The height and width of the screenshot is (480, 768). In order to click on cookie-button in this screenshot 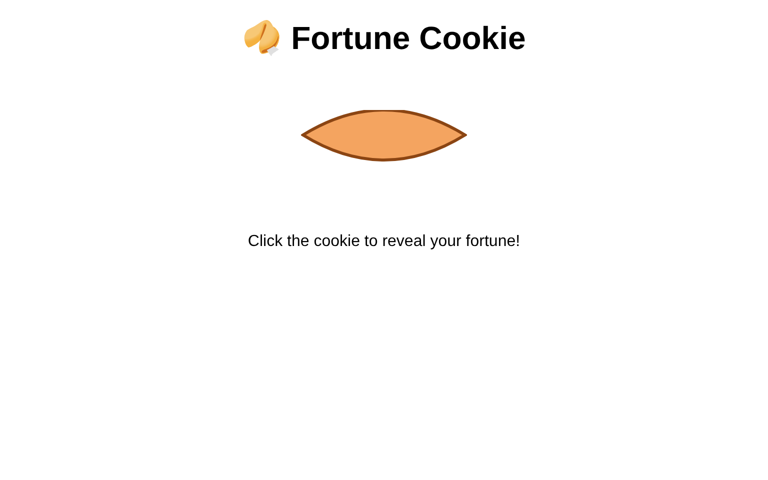, I will do `click(384, 136)`.